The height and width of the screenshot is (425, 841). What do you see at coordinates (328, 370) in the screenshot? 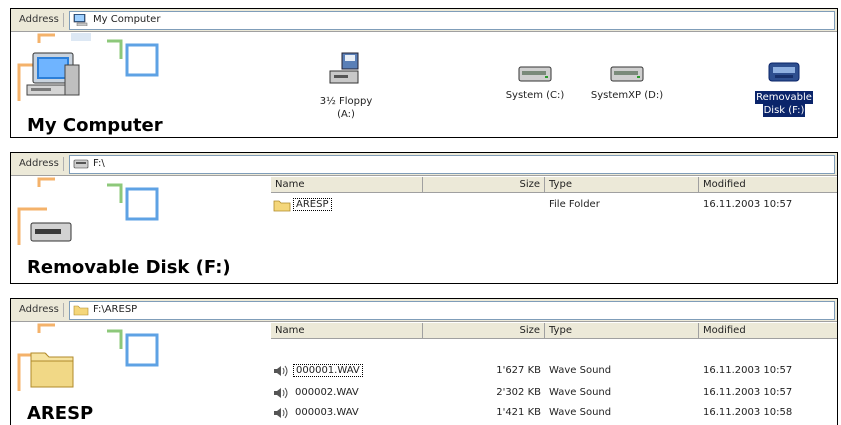
I see `file-name: 000001.WAV` at bounding box center [328, 370].